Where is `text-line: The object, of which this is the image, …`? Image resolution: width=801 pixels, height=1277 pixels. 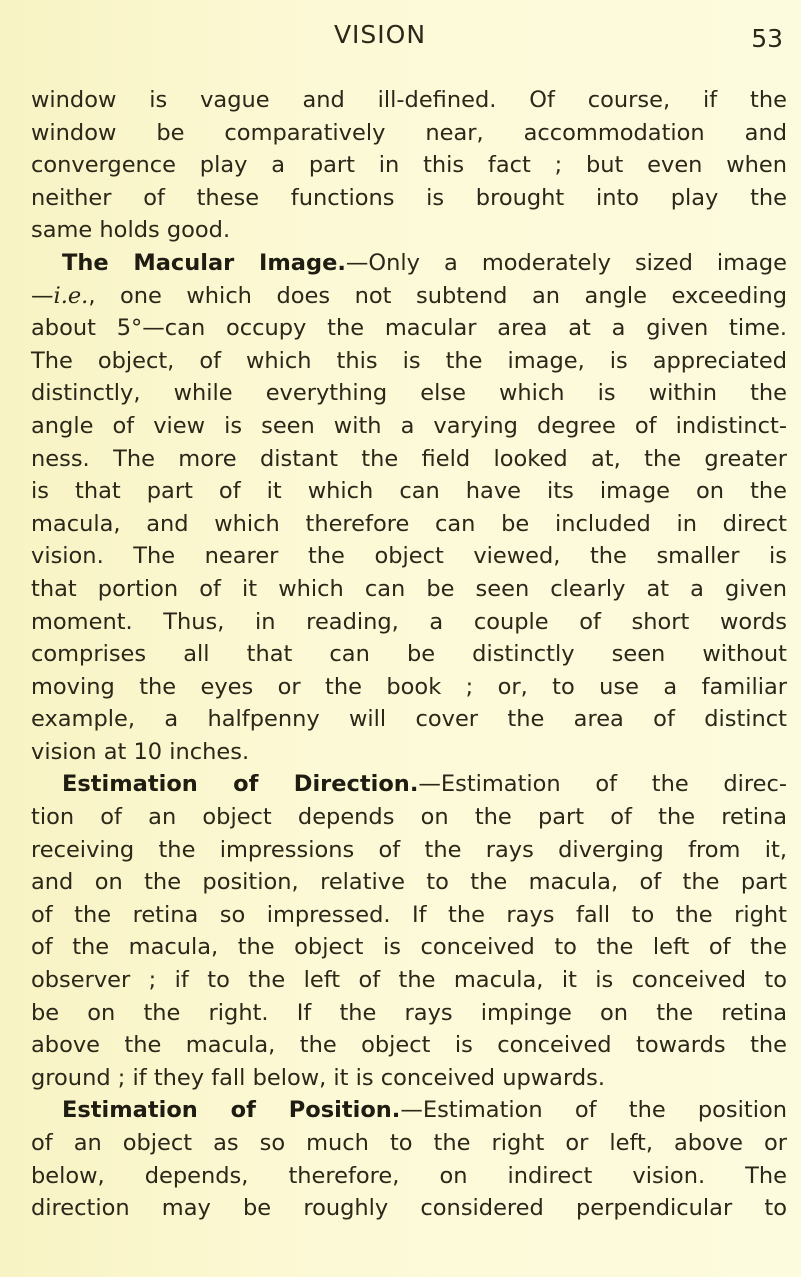
text-line: The object, of which this is the image, … is located at coordinates (409, 361).